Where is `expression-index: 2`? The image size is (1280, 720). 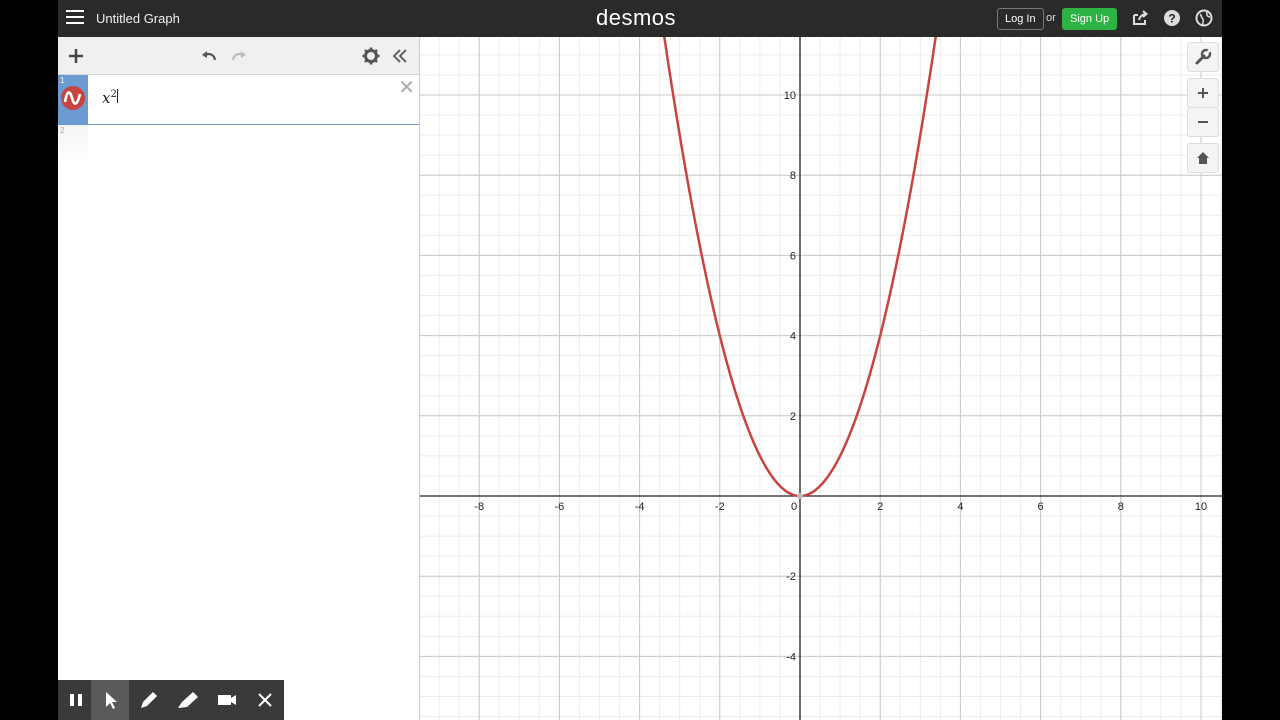
expression-index: 2 is located at coordinates (62, 130).